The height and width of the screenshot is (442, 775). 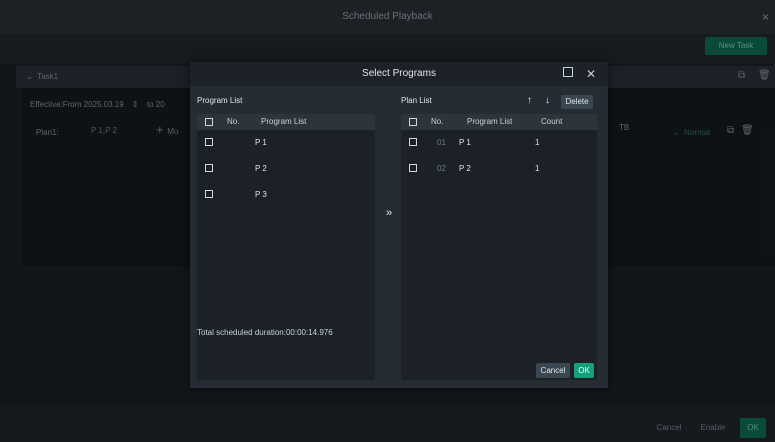 What do you see at coordinates (552, 121) in the screenshot?
I see `col-count: Count` at bounding box center [552, 121].